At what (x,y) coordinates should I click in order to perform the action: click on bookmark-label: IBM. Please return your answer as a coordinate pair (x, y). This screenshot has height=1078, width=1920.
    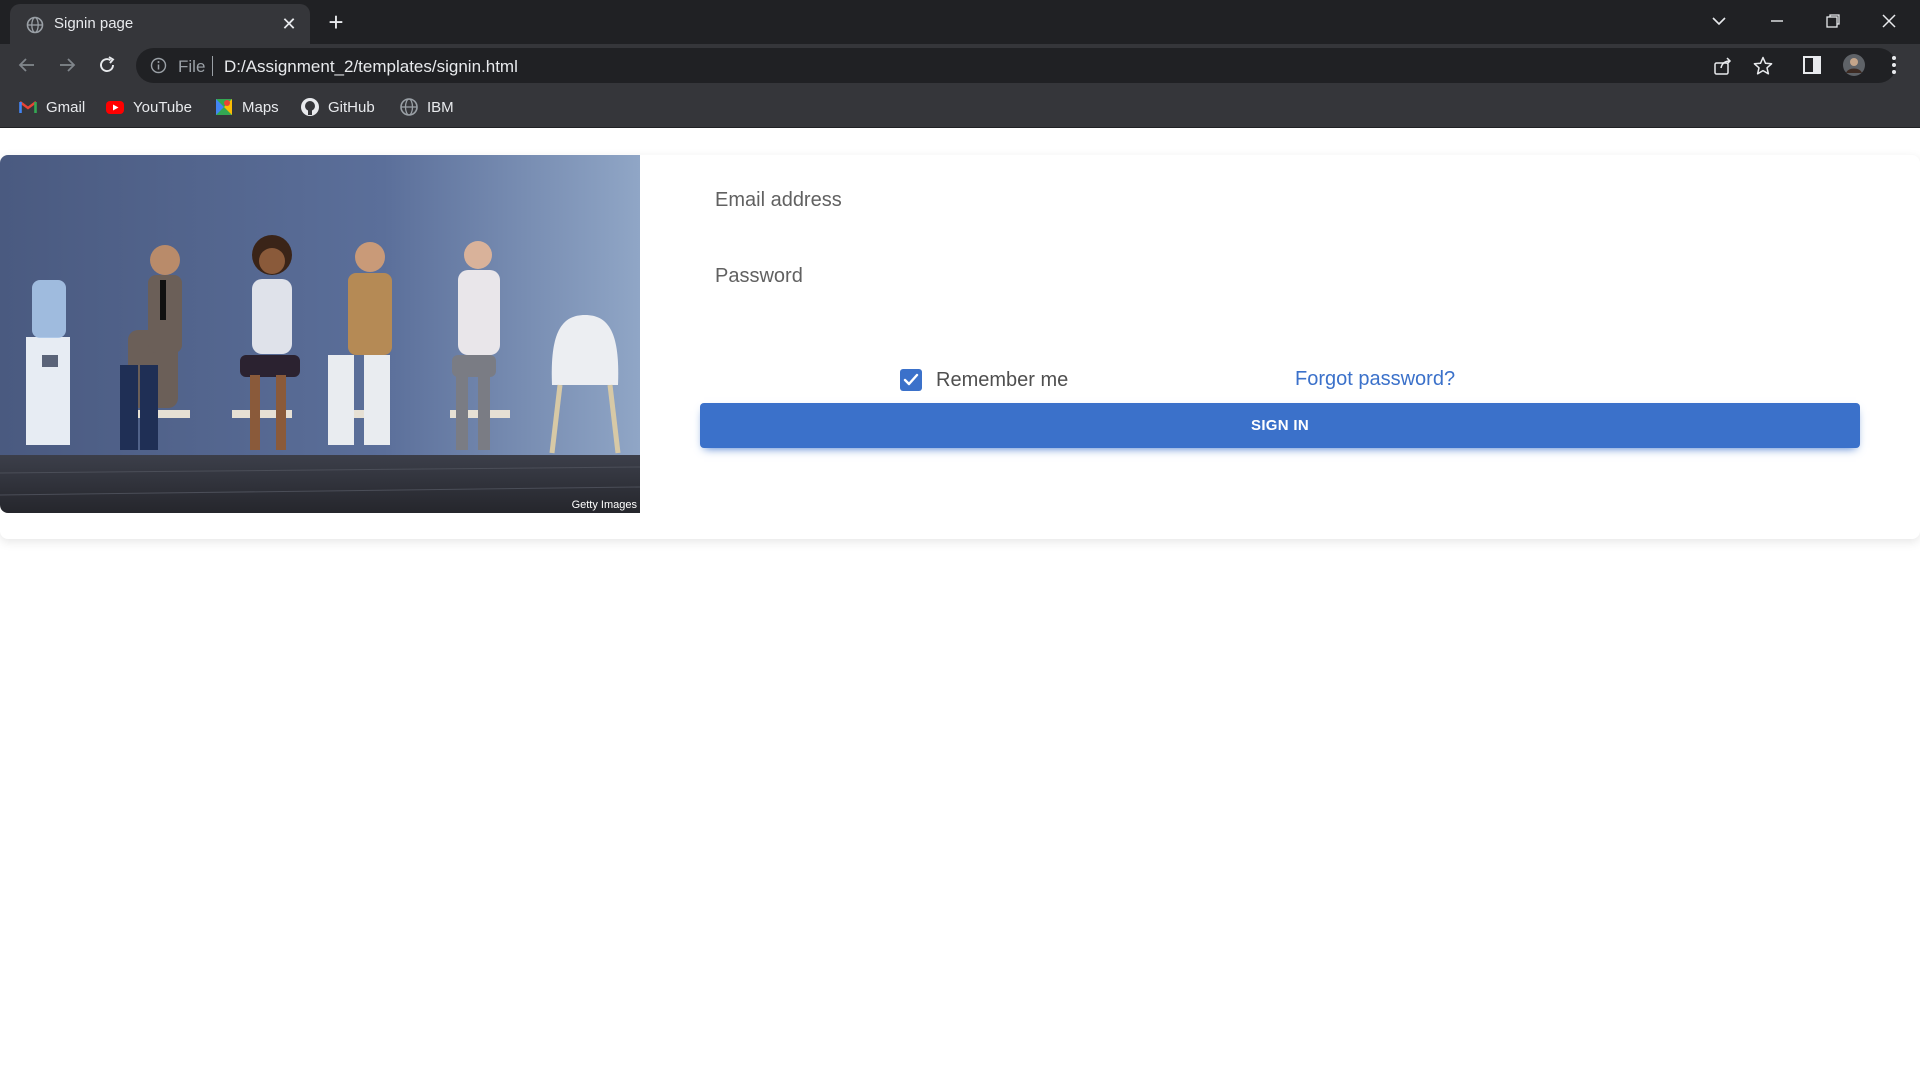
    Looking at the image, I should click on (440, 107).